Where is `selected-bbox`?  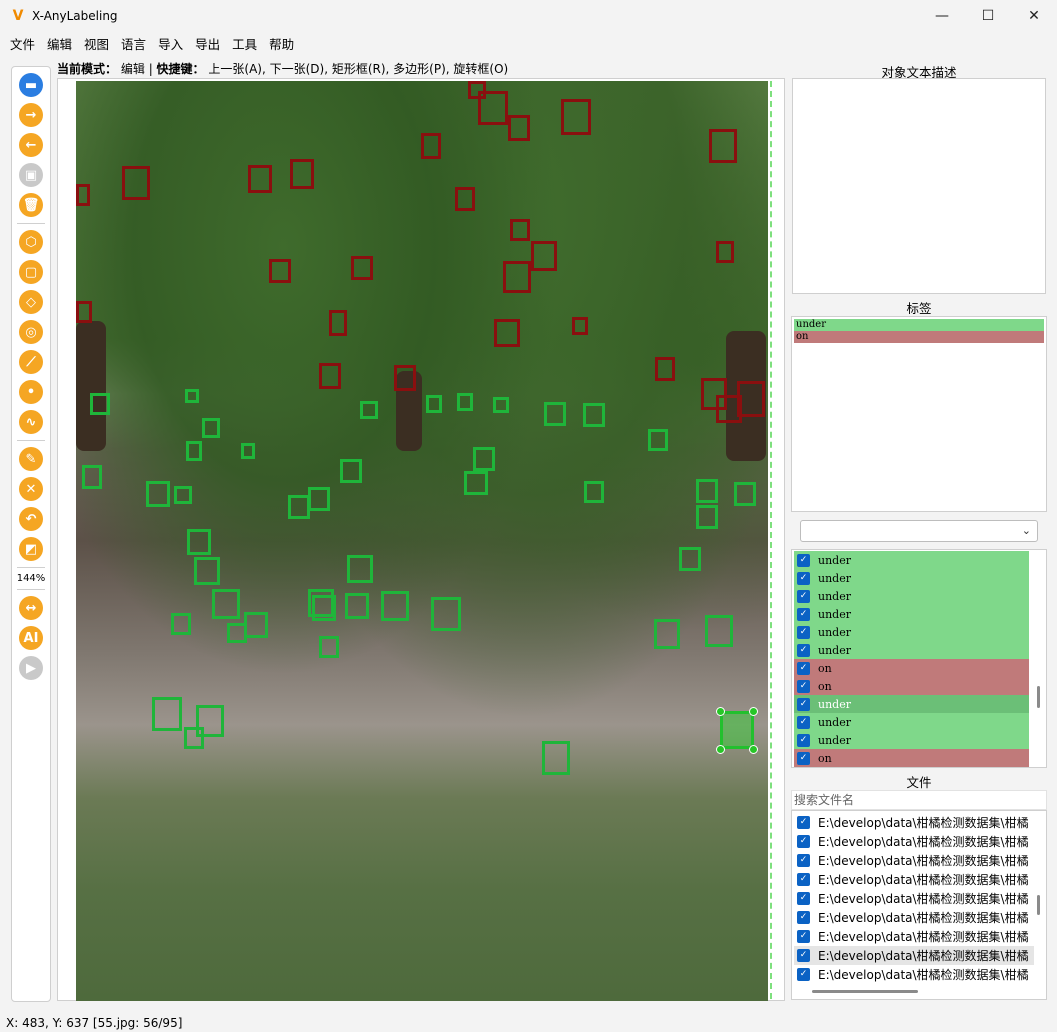
selected-bbox is located at coordinates (737, 730).